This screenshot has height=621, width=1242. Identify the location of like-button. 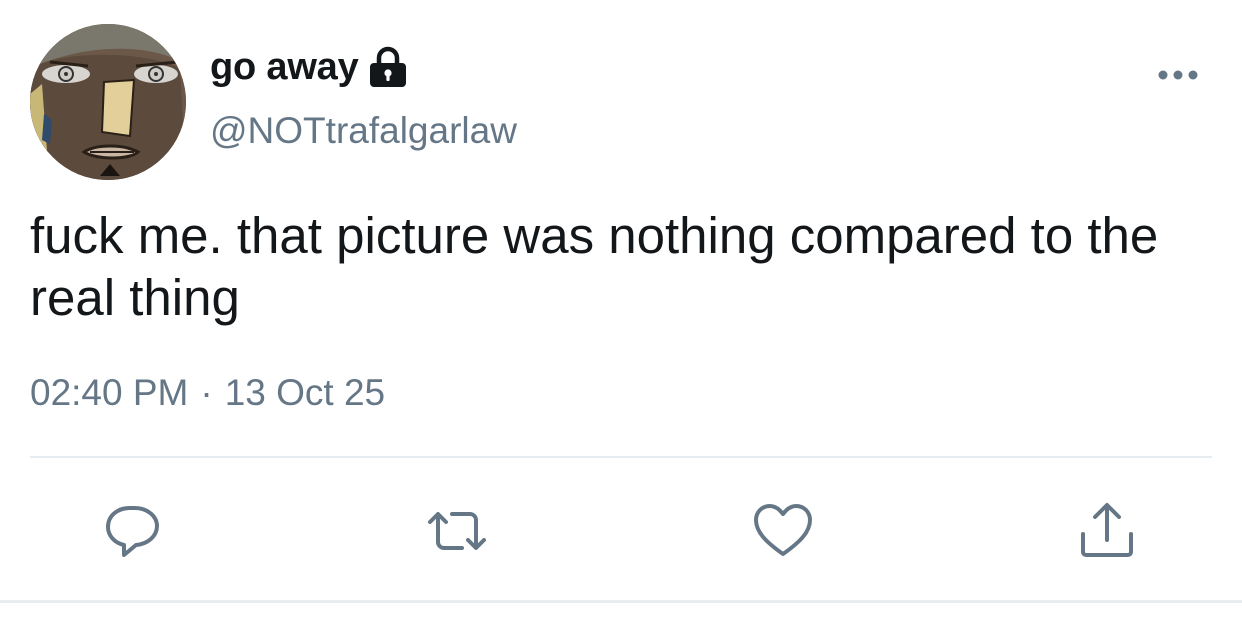
(783, 531).